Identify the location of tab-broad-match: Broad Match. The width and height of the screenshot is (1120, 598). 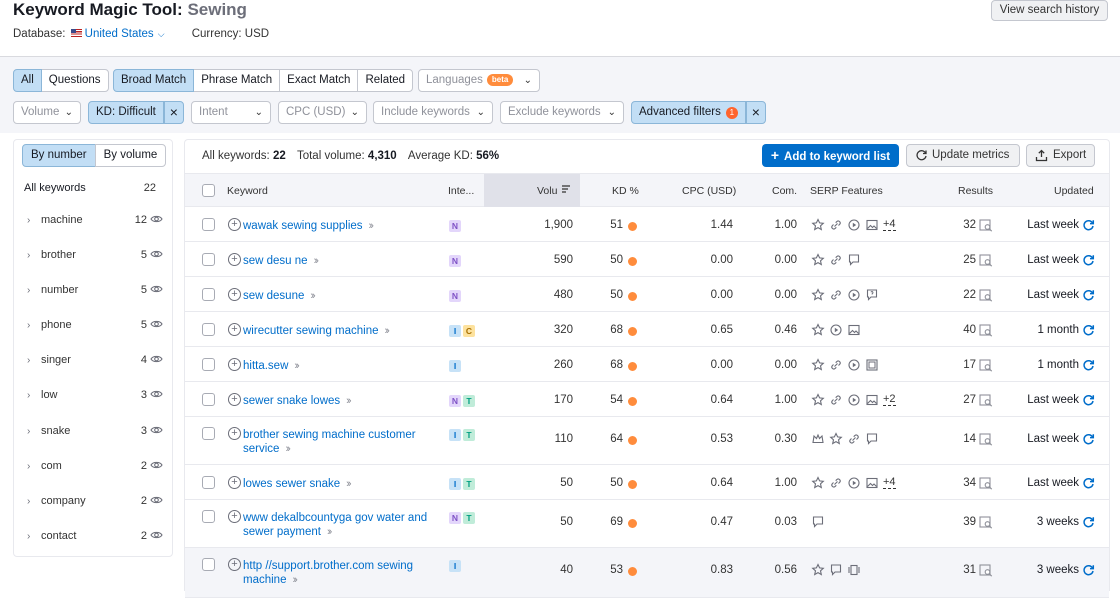
(154, 80).